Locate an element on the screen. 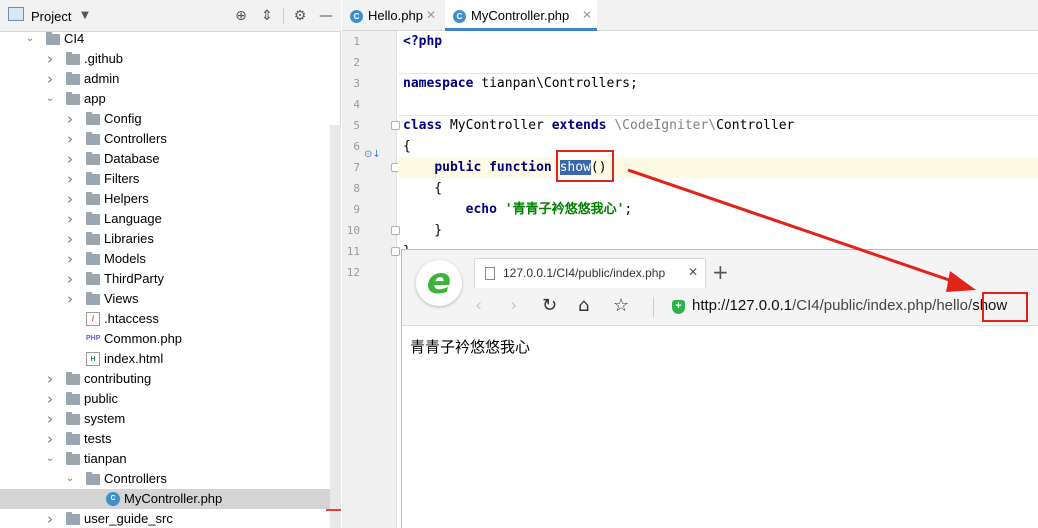 This screenshot has width=1038, height=528. php-open-tag: <?php is located at coordinates (423, 41).